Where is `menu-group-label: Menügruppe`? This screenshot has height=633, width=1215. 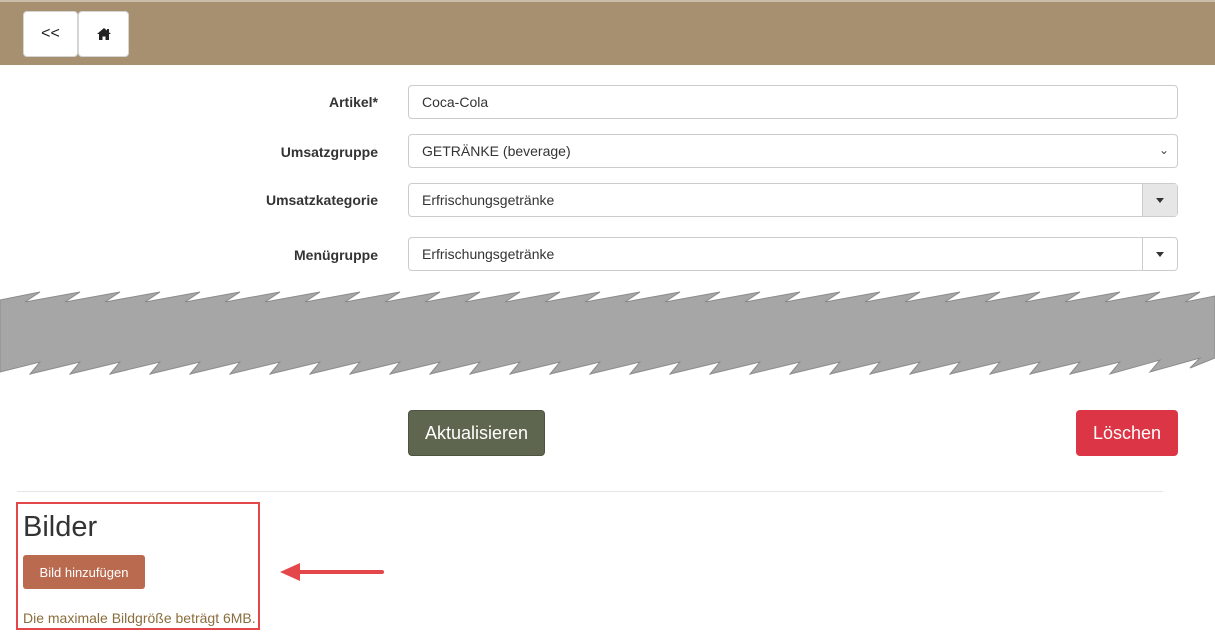 menu-group-label: Menügruppe is located at coordinates (336, 255).